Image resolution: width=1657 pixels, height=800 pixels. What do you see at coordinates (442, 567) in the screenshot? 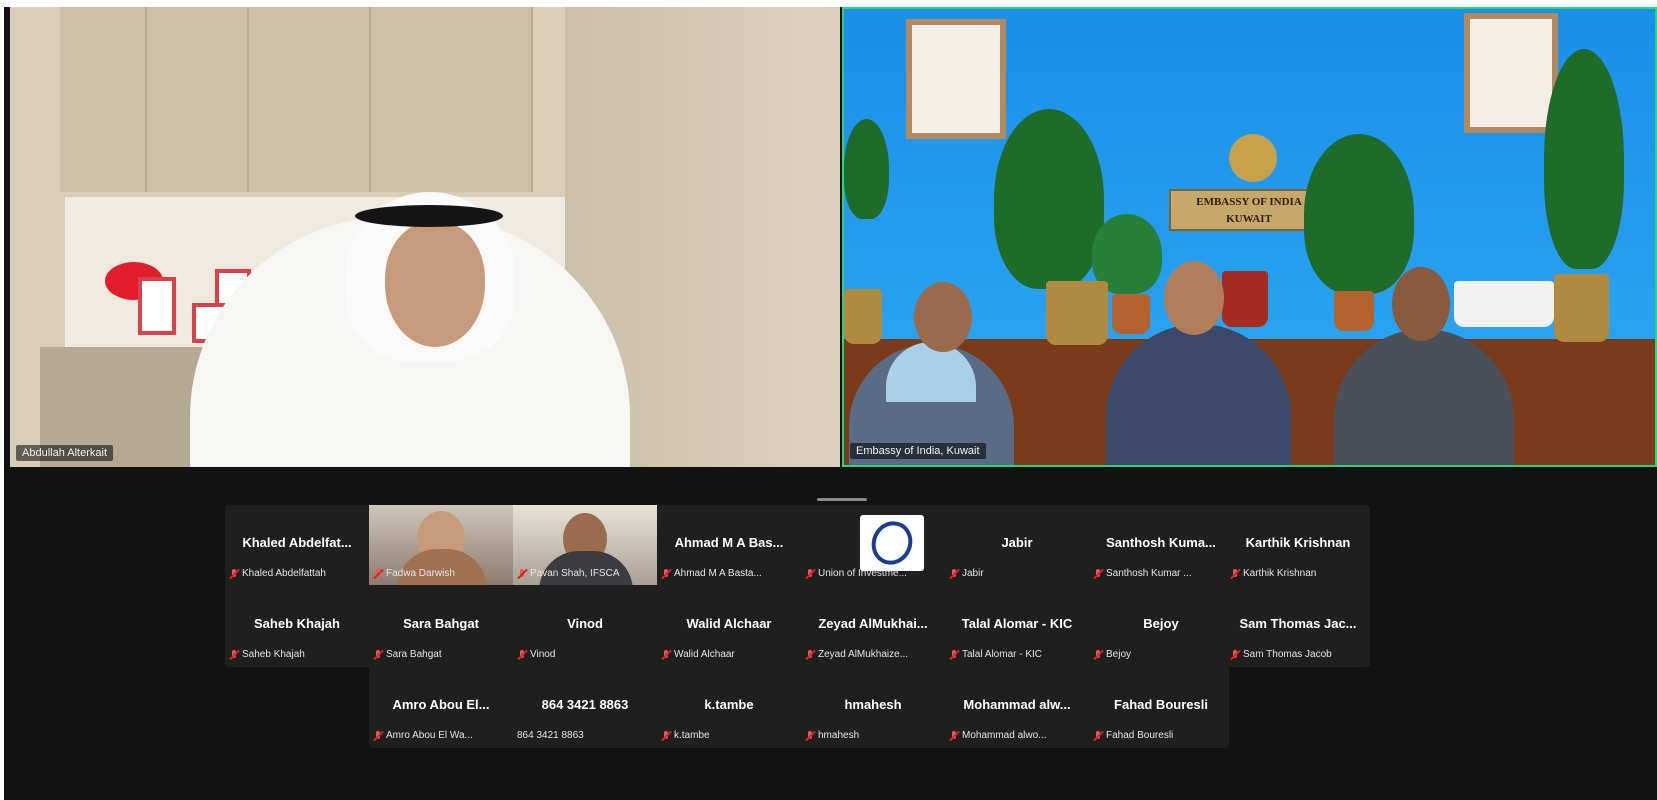
I see `participant-body` at bounding box center [442, 567].